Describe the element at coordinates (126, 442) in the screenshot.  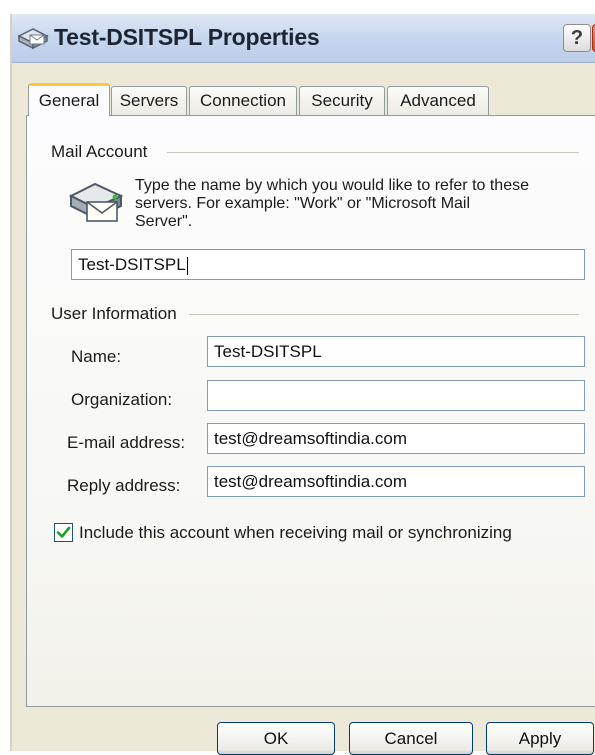
I see `email-address-label: E-mail address:` at that location.